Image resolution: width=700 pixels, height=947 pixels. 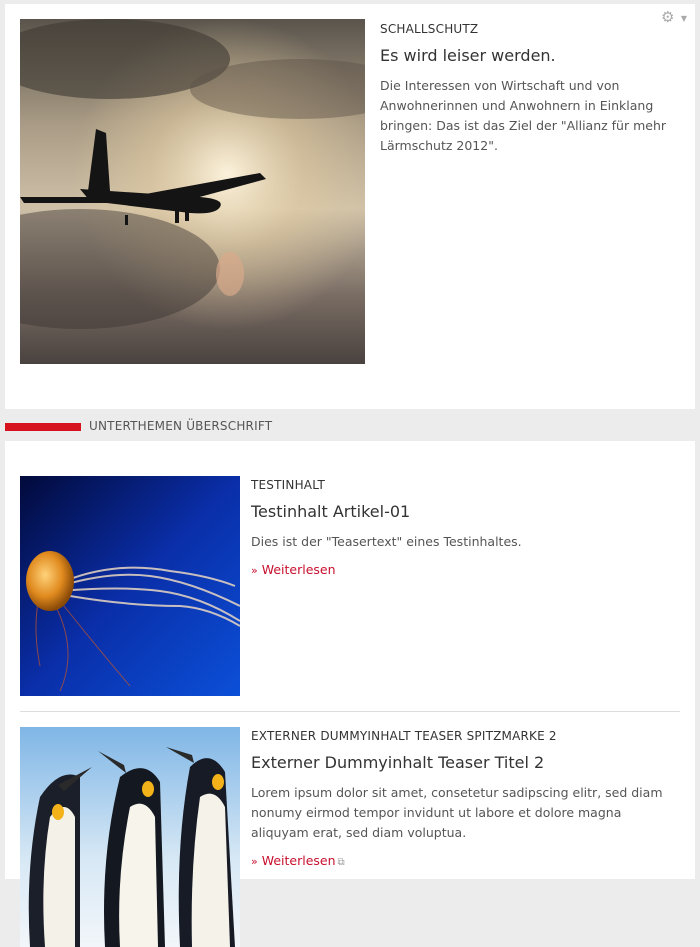 I want to click on jellyfish-image, so click(x=130, y=586).